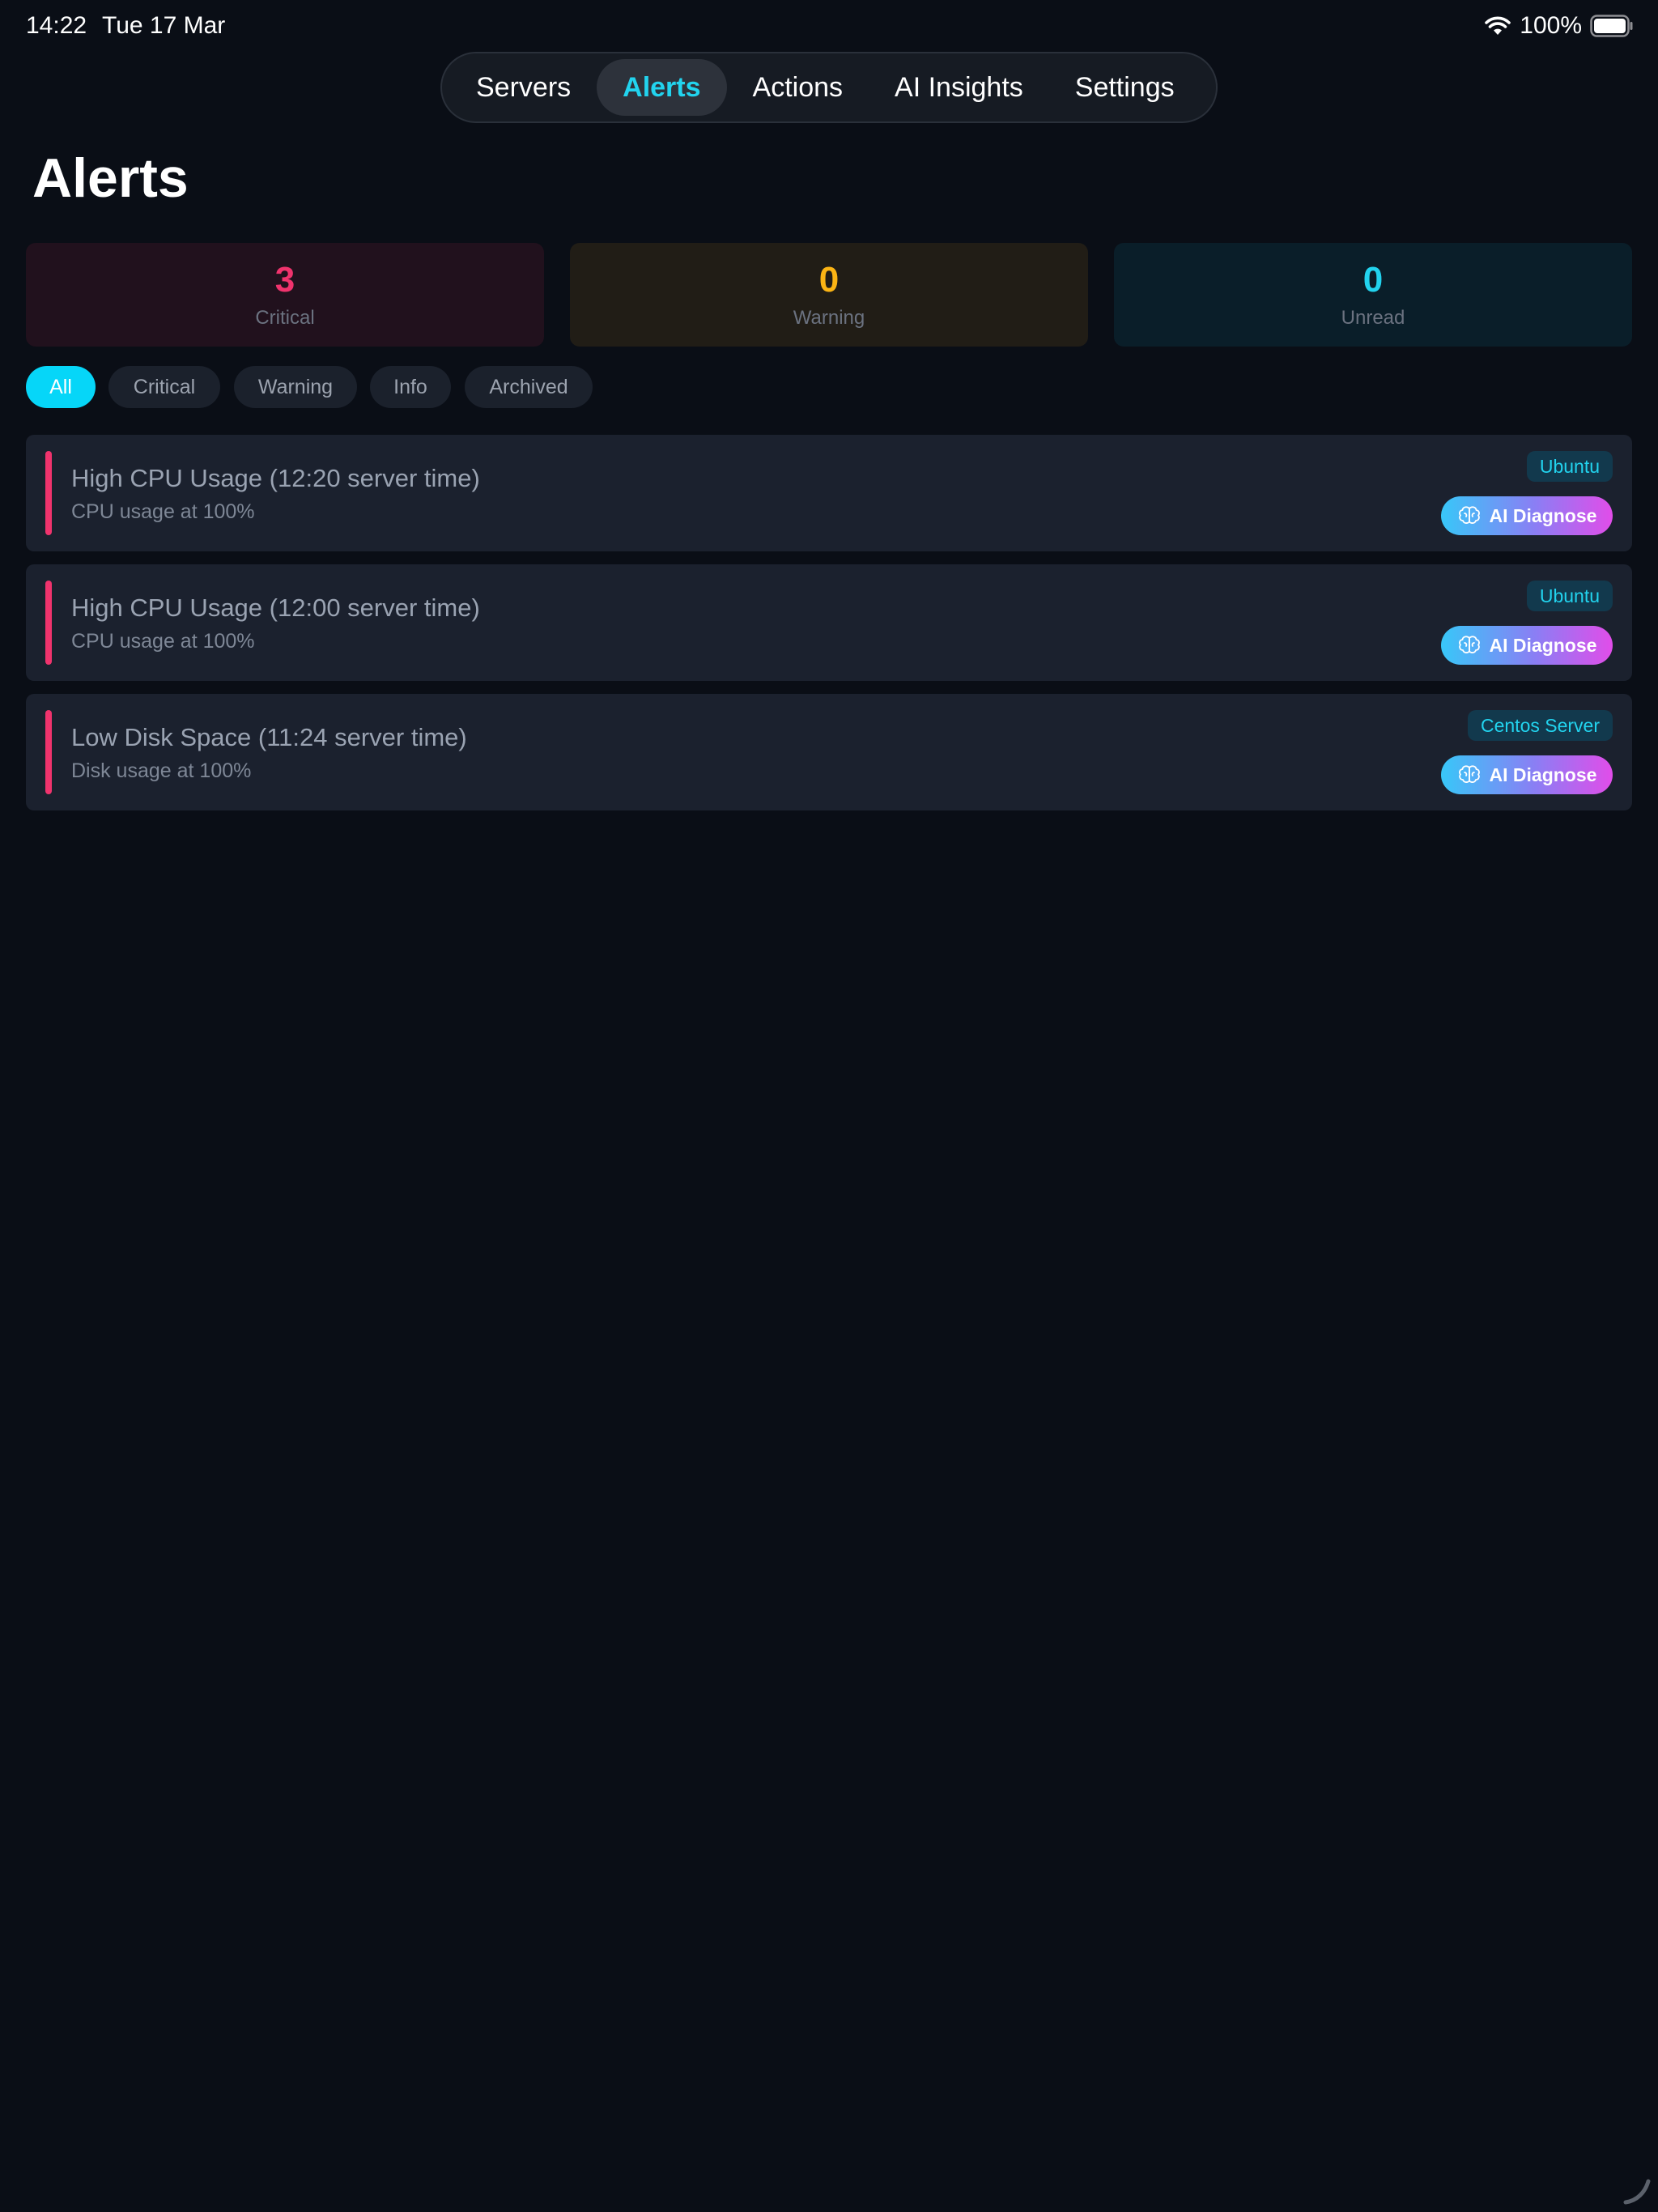 The width and height of the screenshot is (1658, 2212). I want to click on summary-card-critical: 3 Critical, so click(285, 295).